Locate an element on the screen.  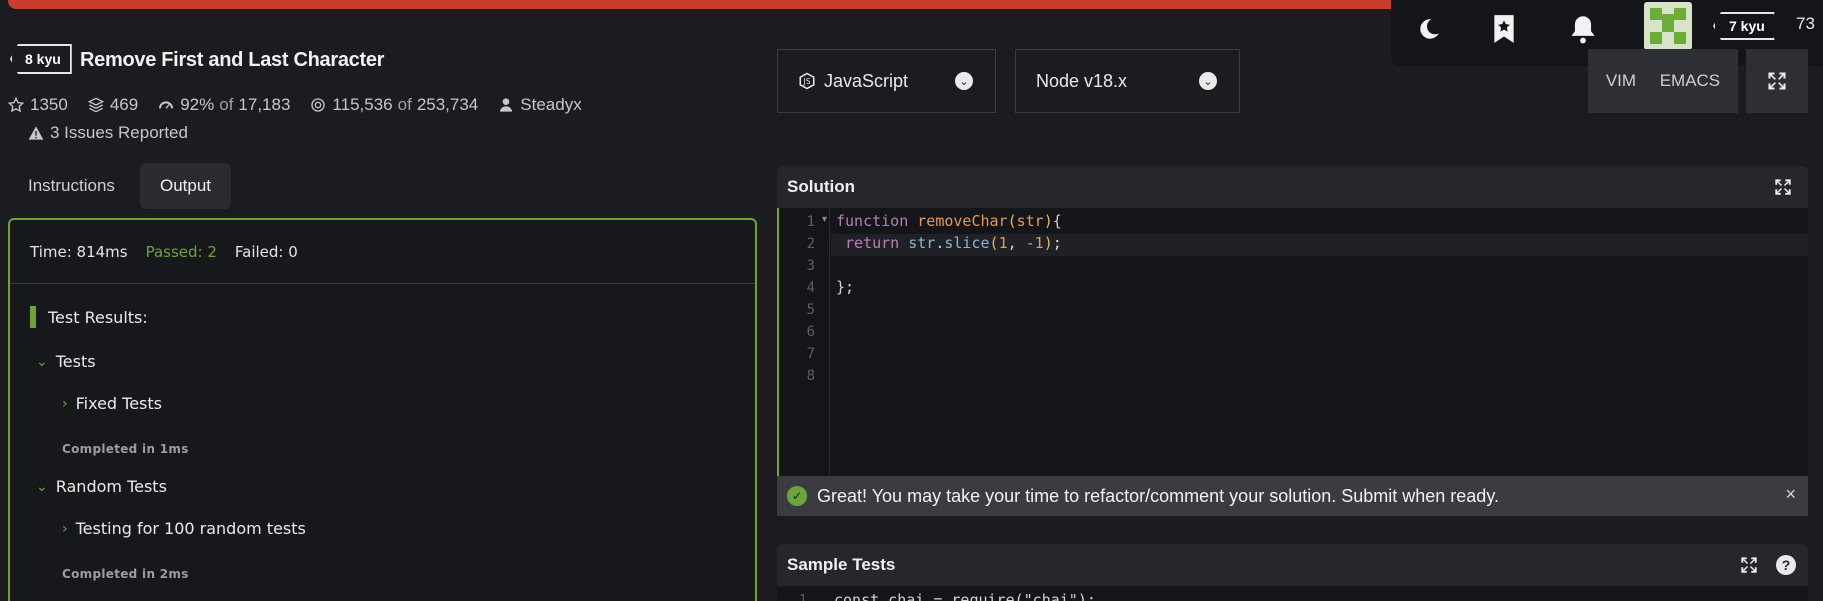
satisfaction-stat: 92% of 17,183 is located at coordinates (224, 105).